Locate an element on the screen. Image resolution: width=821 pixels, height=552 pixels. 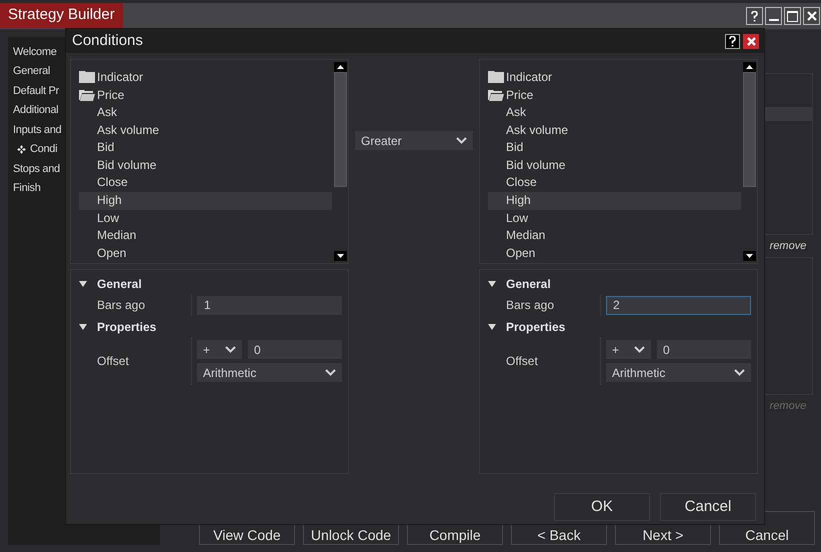
operator-value: Greater is located at coordinates (381, 141).